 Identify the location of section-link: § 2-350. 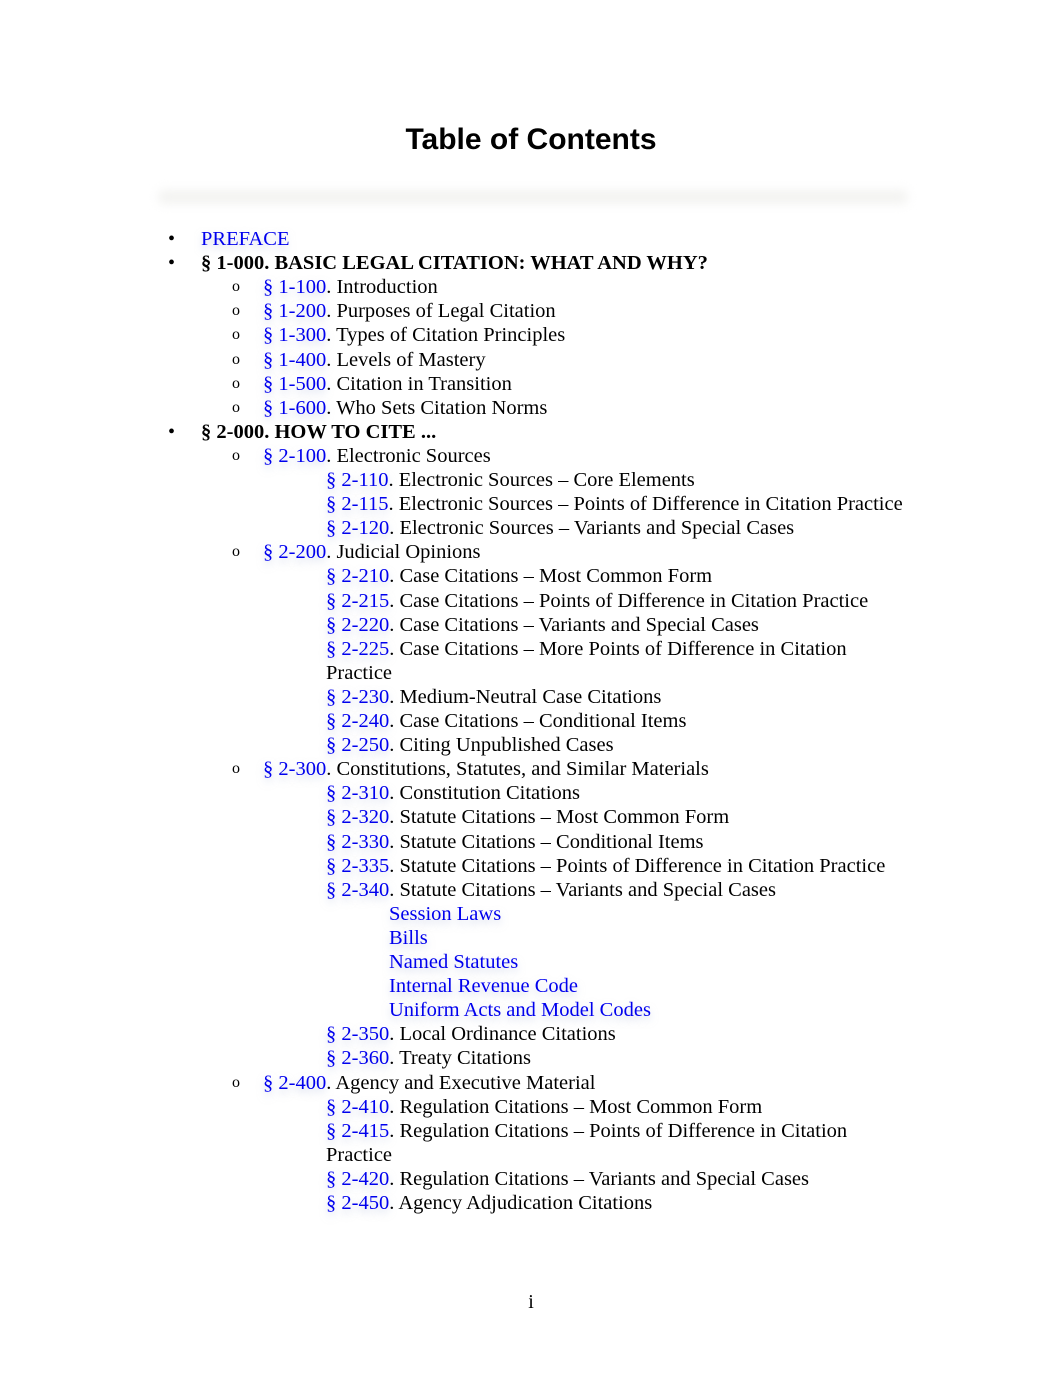
(357, 1034).